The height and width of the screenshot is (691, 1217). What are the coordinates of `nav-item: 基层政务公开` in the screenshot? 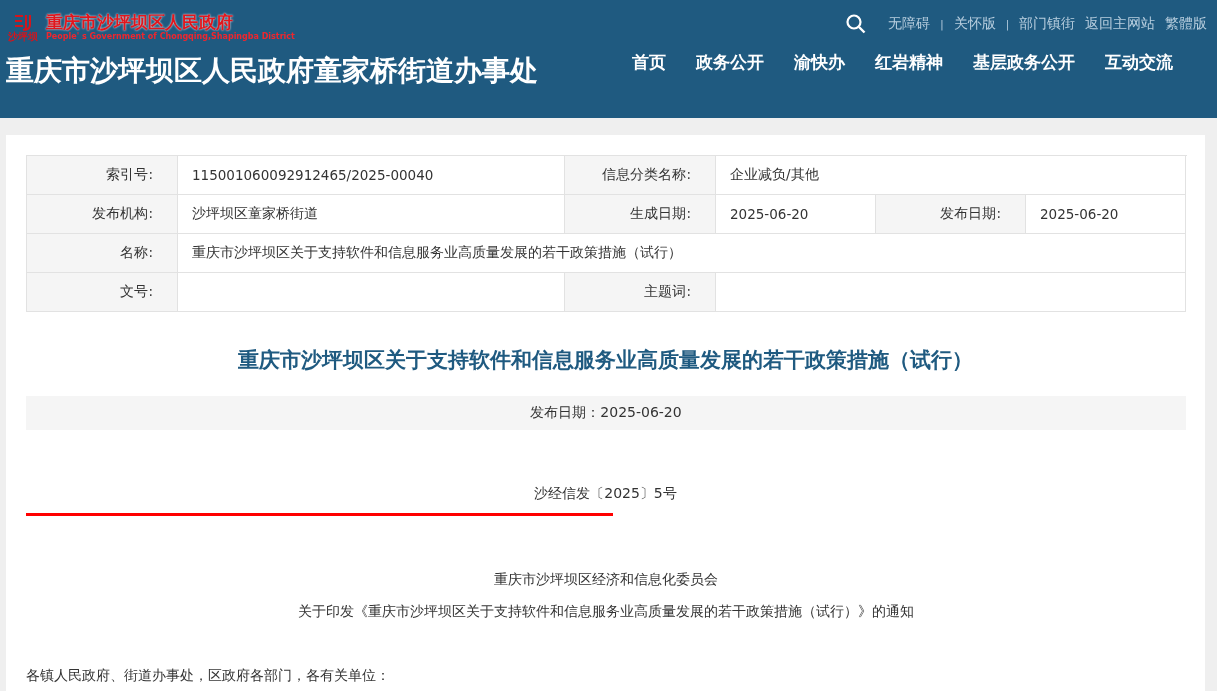 It's located at (1024, 63).